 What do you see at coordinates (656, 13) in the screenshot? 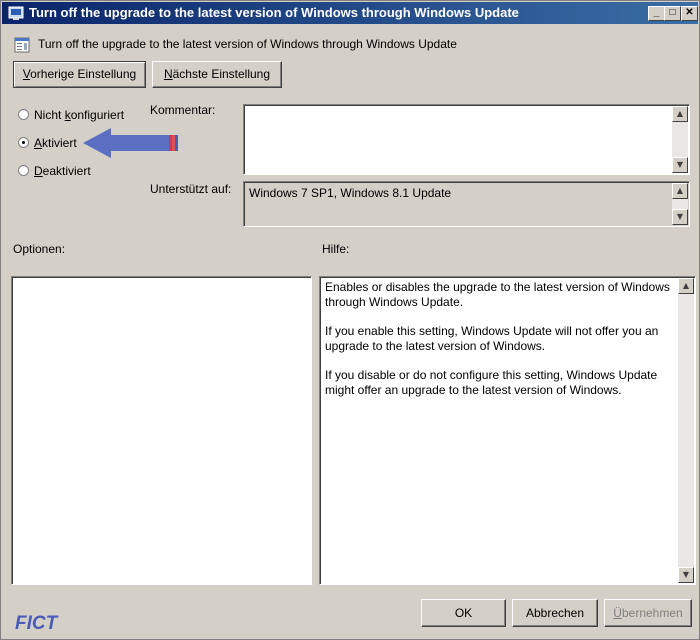
I see `minimize-button: _` at bounding box center [656, 13].